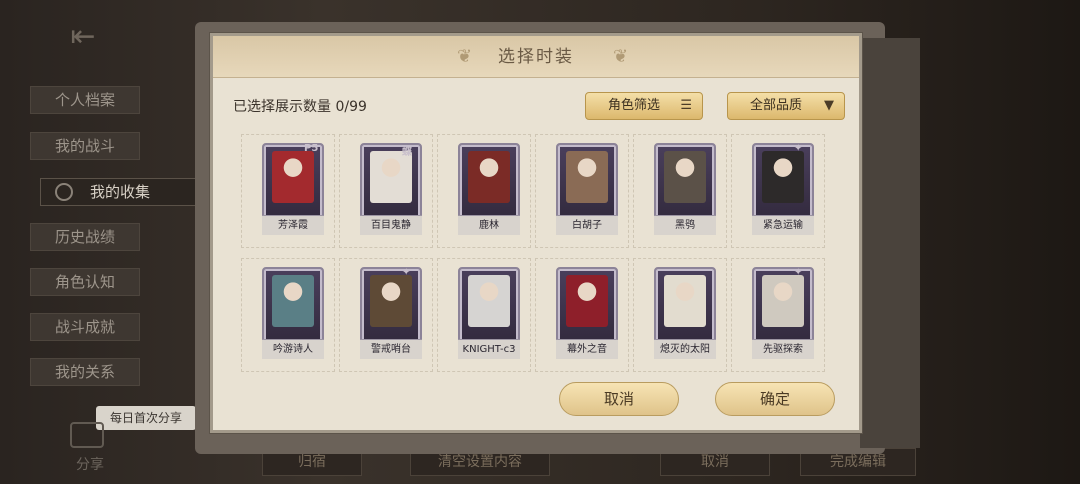  I want to click on dialog-title: 选择时装, so click(536, 57).